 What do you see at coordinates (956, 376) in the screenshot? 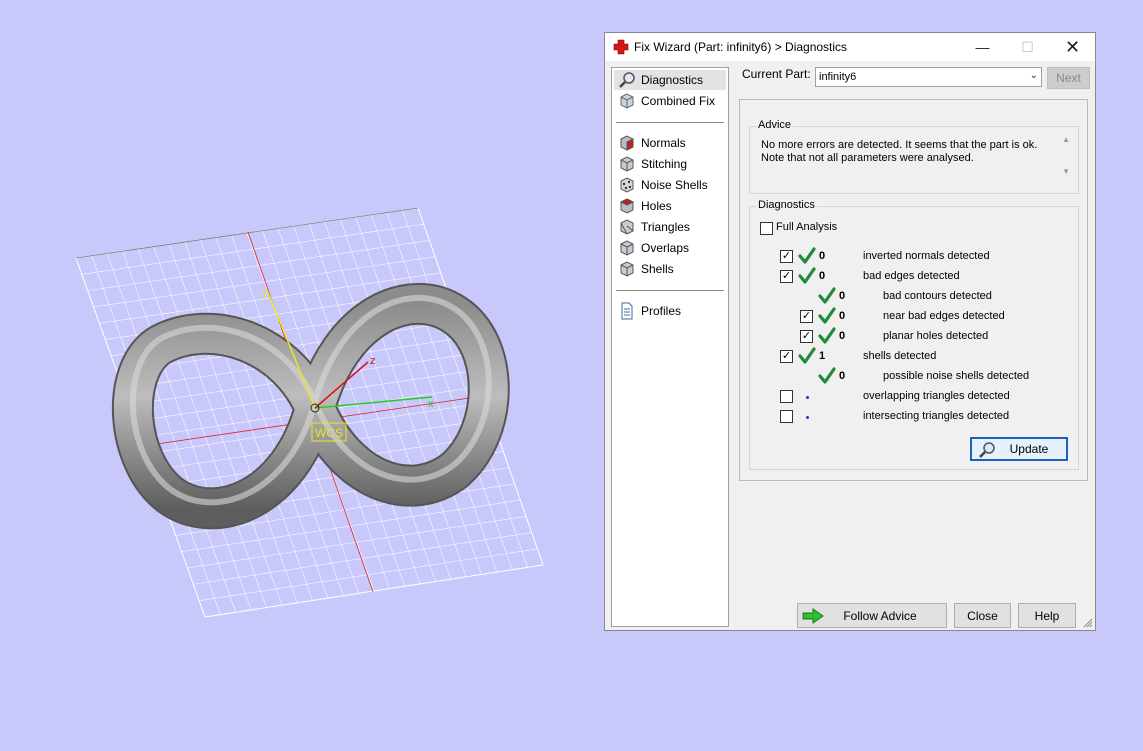
I see `diagnostic-label: possible noise shells detected` at bounding box center [956, 376].